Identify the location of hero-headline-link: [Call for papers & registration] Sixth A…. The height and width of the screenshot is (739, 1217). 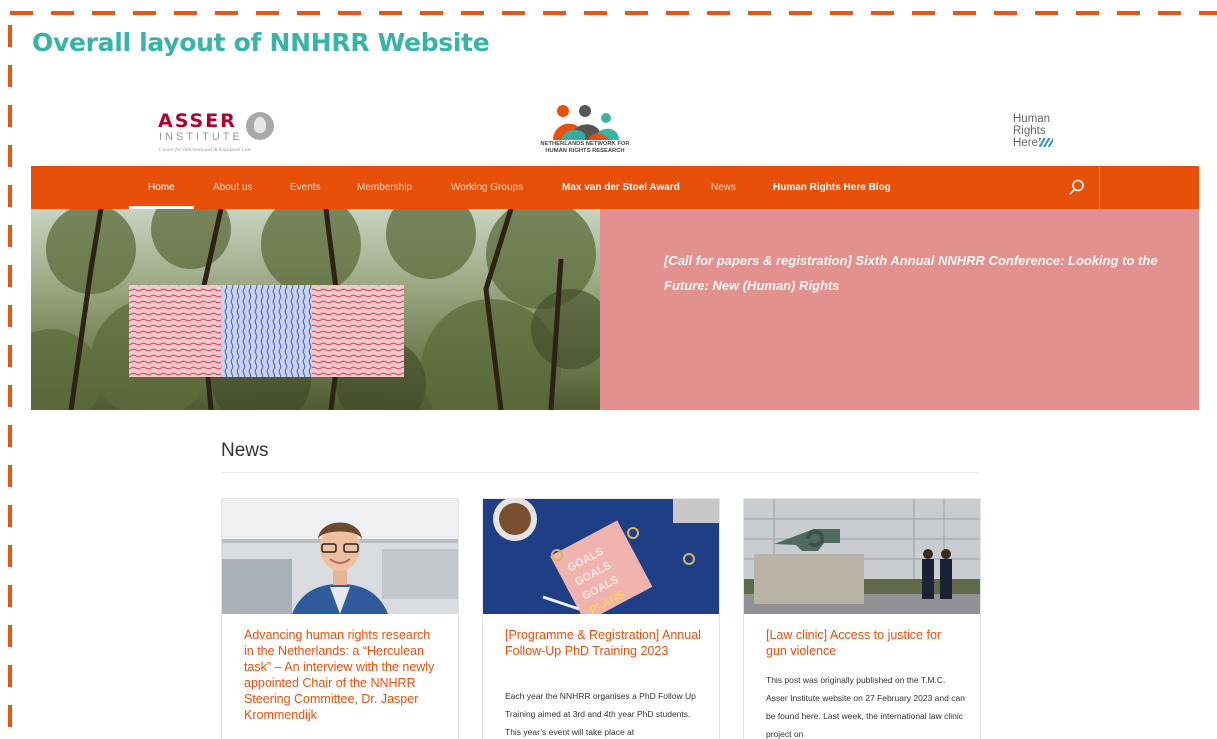
(924, 273).